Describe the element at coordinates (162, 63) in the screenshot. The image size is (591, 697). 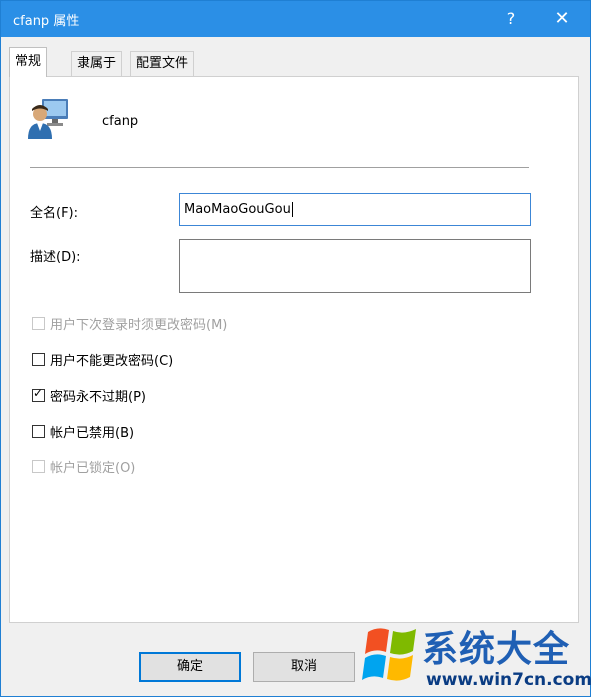
I see `tab-profile: 配置文件` at that location.